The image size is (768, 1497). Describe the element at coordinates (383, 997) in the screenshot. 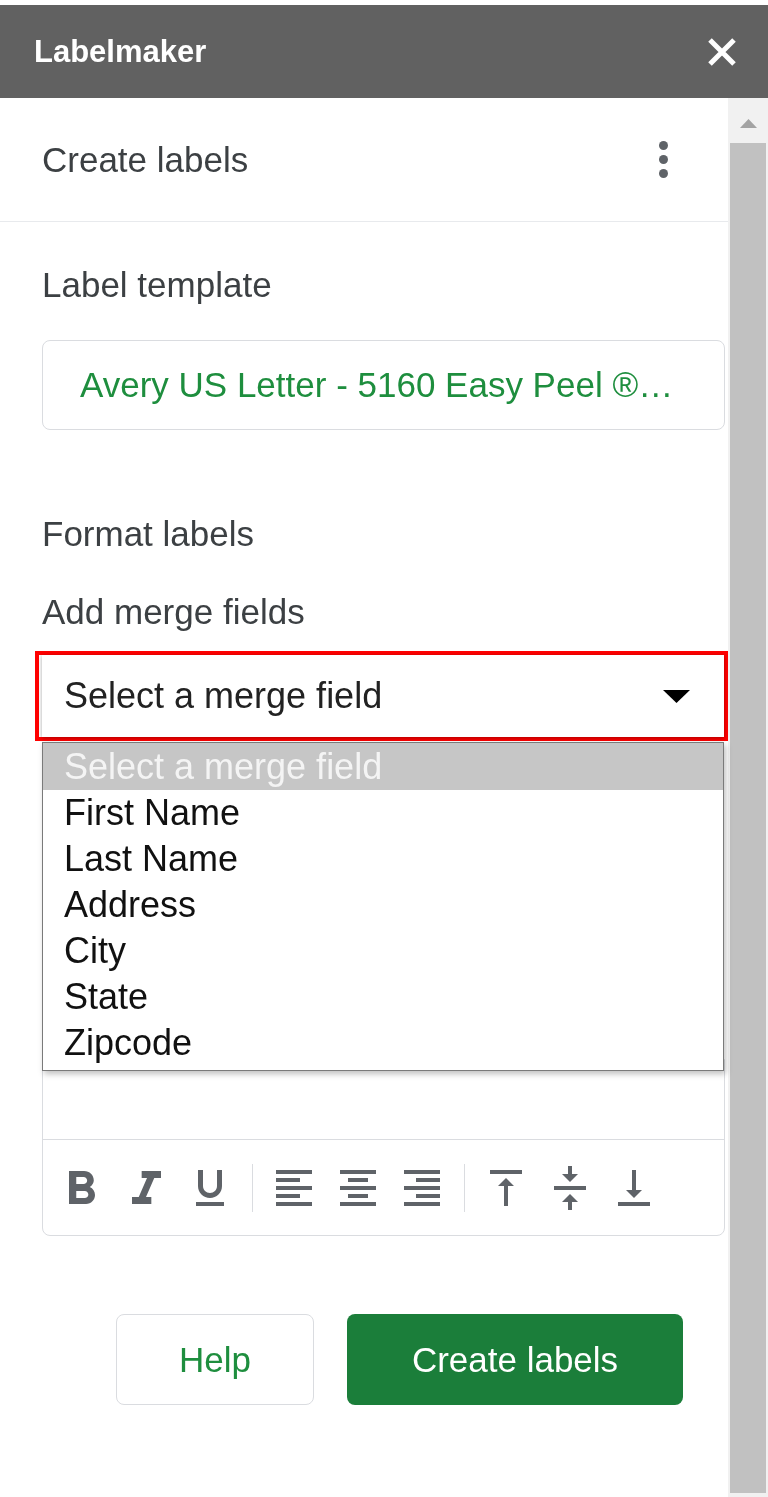

I see `dropdown-option: State` at that location.